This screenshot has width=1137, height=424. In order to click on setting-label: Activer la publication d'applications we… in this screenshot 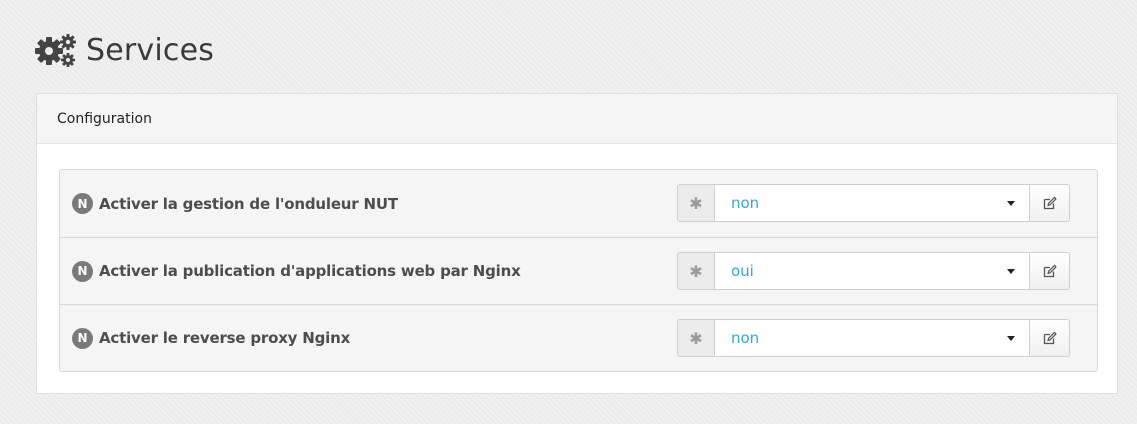, I will do `click(310, 271)`.